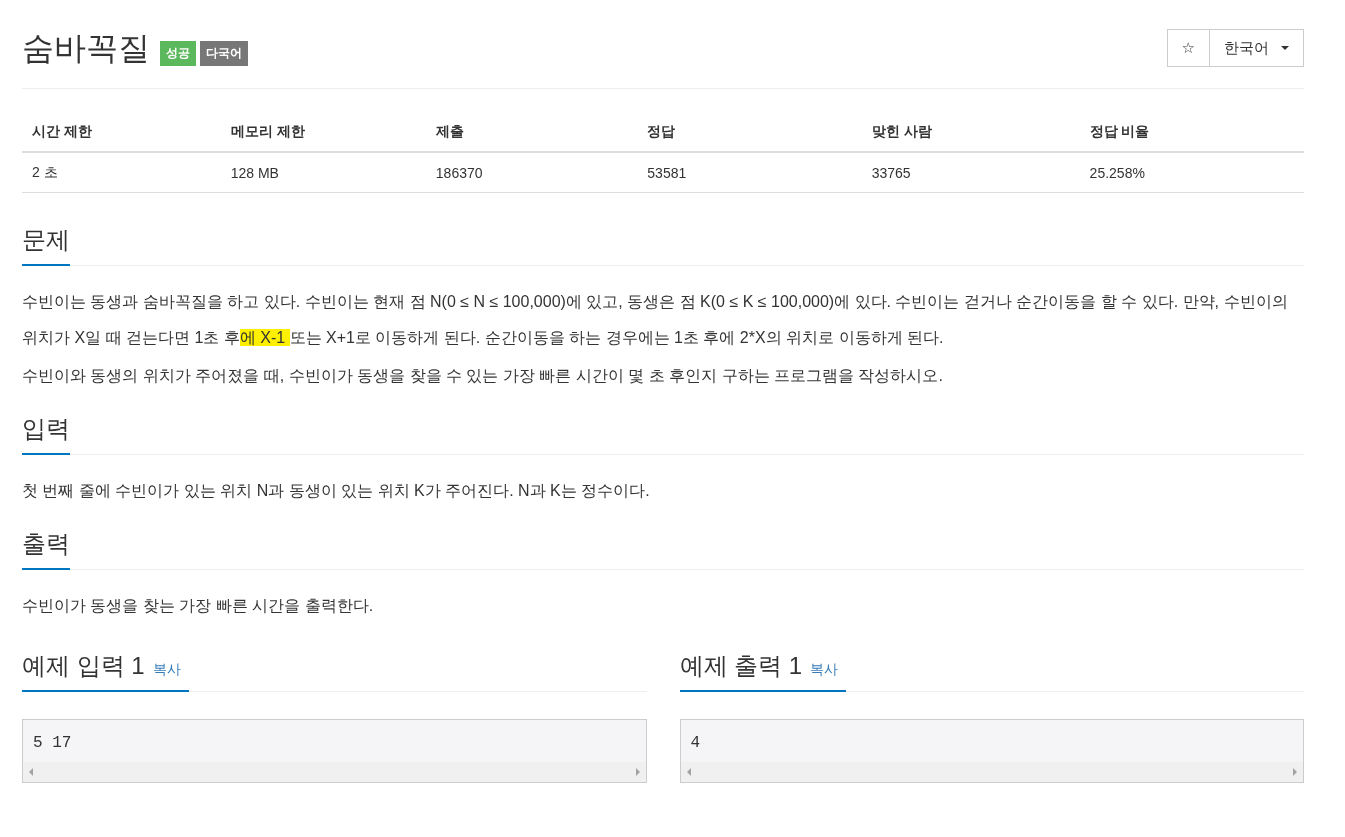 The image size is (1345, 837). Describe the element at coordinates (749, 130) in the screenshot. I see `column-header: 정답` at that location.